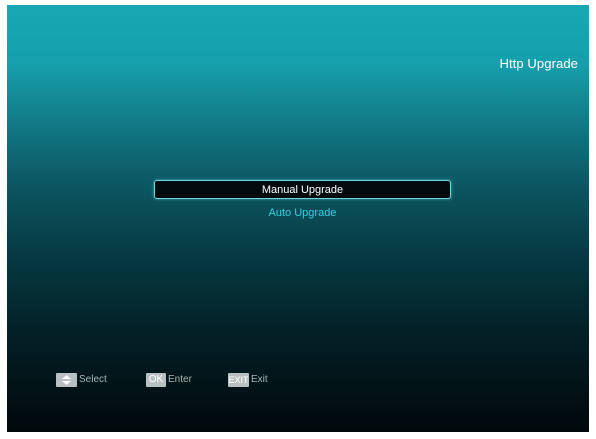  Describe the element at coordinates (302, 213) in the screenshot. I see `menu-item-auto-upgrade: Auto Upgrade` at that location.